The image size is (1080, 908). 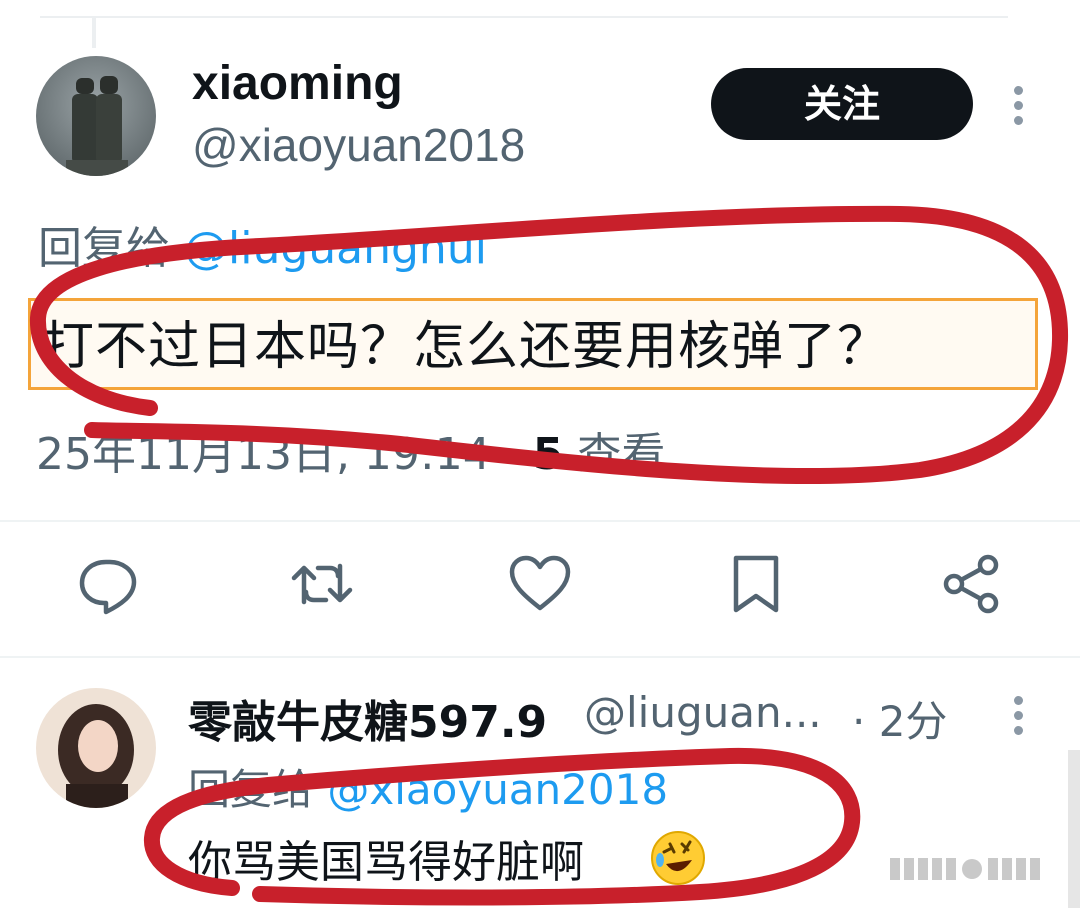 I want to click on bookmark-icon, so click(x=756, y=584).